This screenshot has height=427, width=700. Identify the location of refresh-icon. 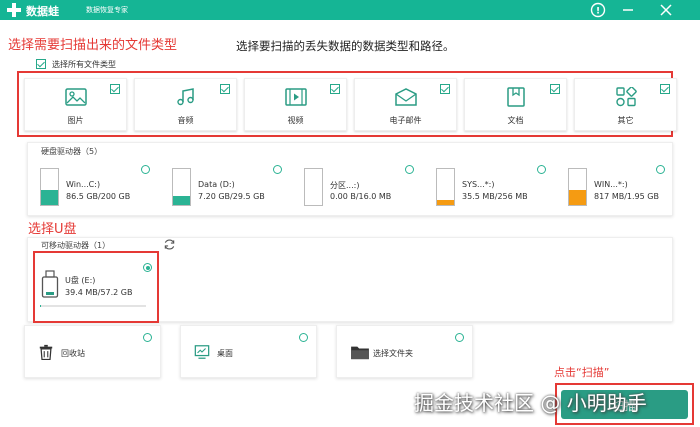
(169, 244).